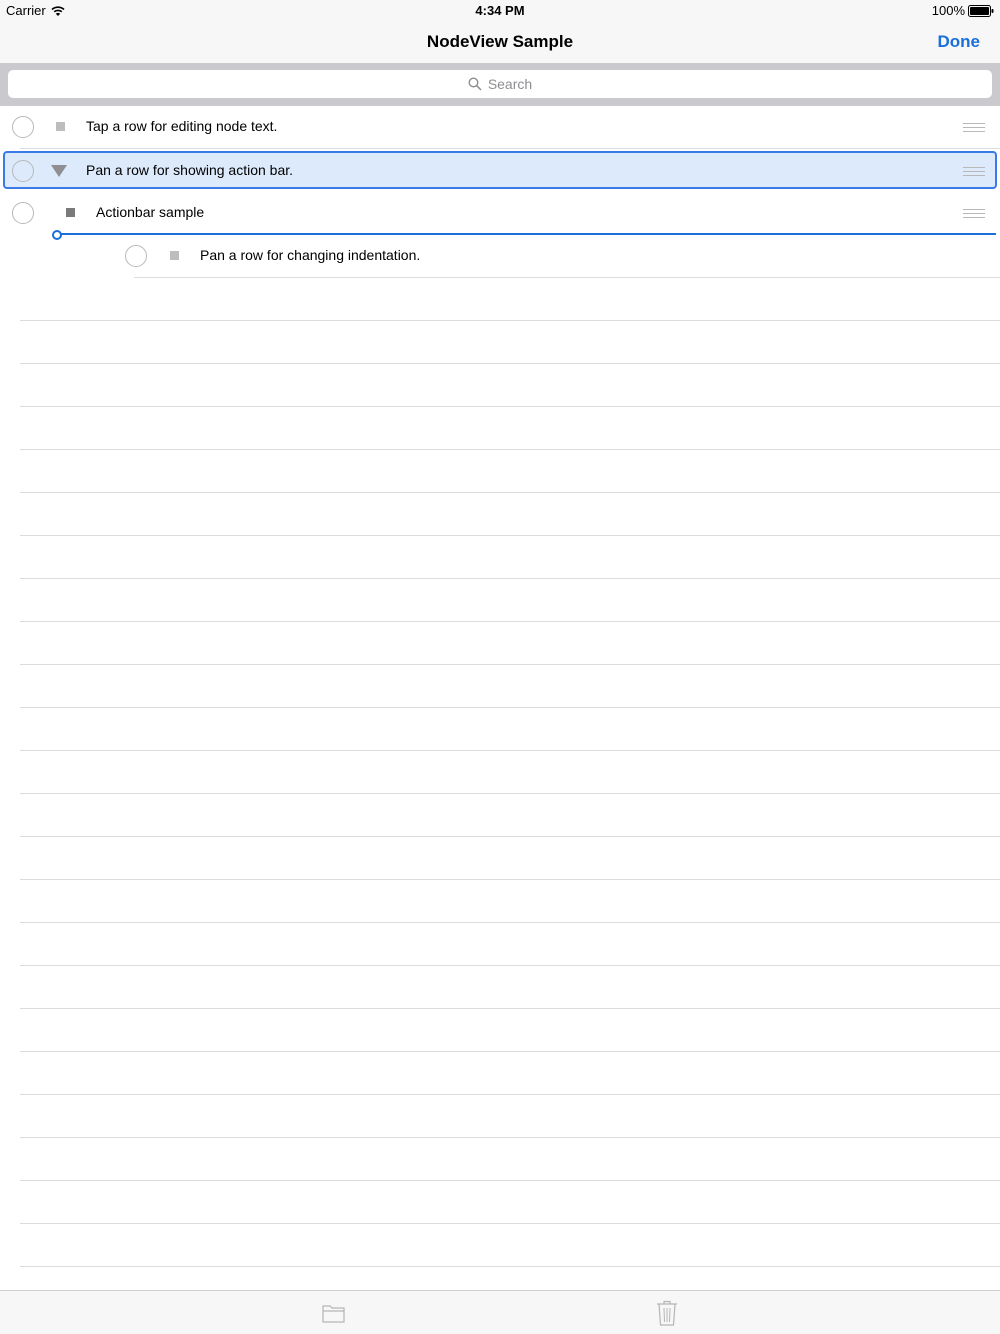  I want to click on search-bar: Search, so click(500, 84).